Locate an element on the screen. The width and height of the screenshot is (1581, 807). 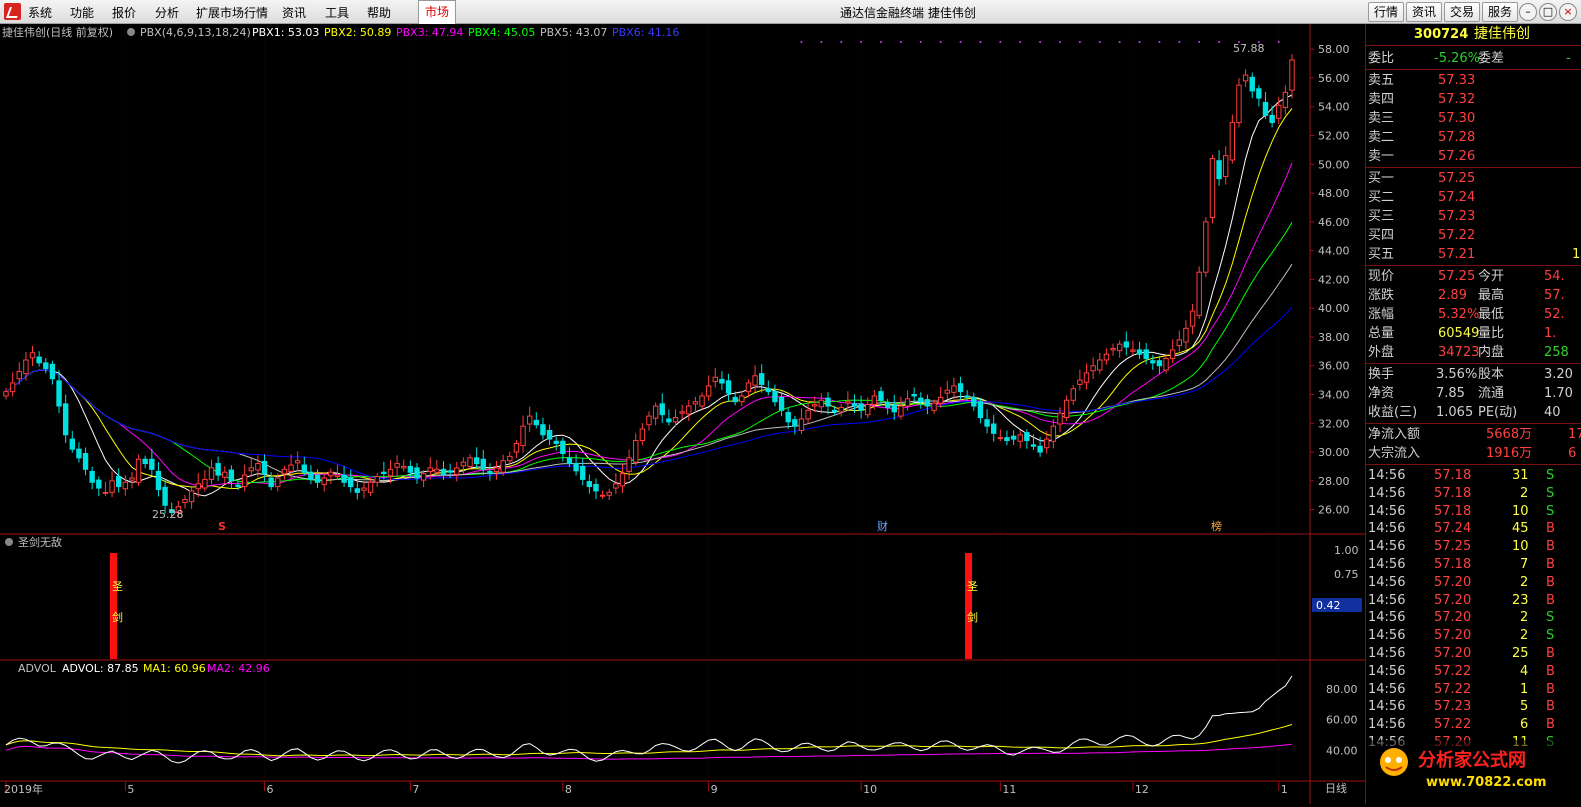
watermark-url: www.70822.com is located at coordinates (1486, 782).